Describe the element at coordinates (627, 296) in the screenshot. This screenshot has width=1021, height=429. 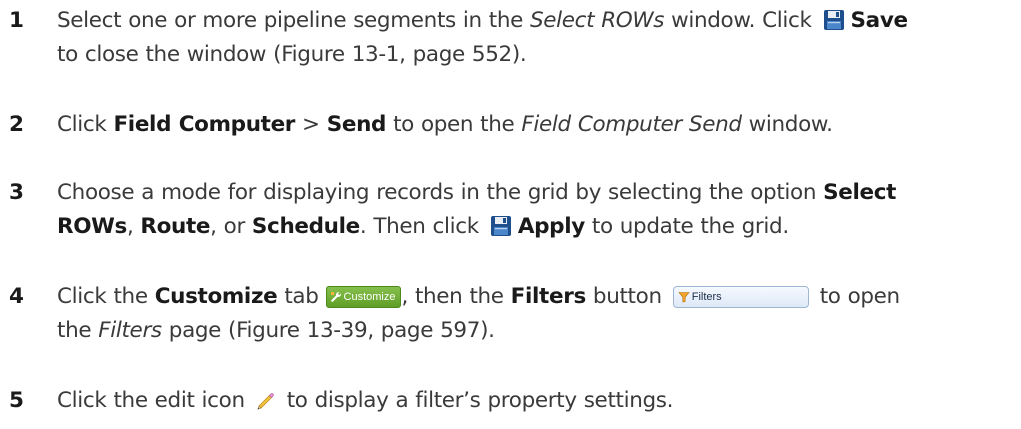
I see `text-run: button` at that location.